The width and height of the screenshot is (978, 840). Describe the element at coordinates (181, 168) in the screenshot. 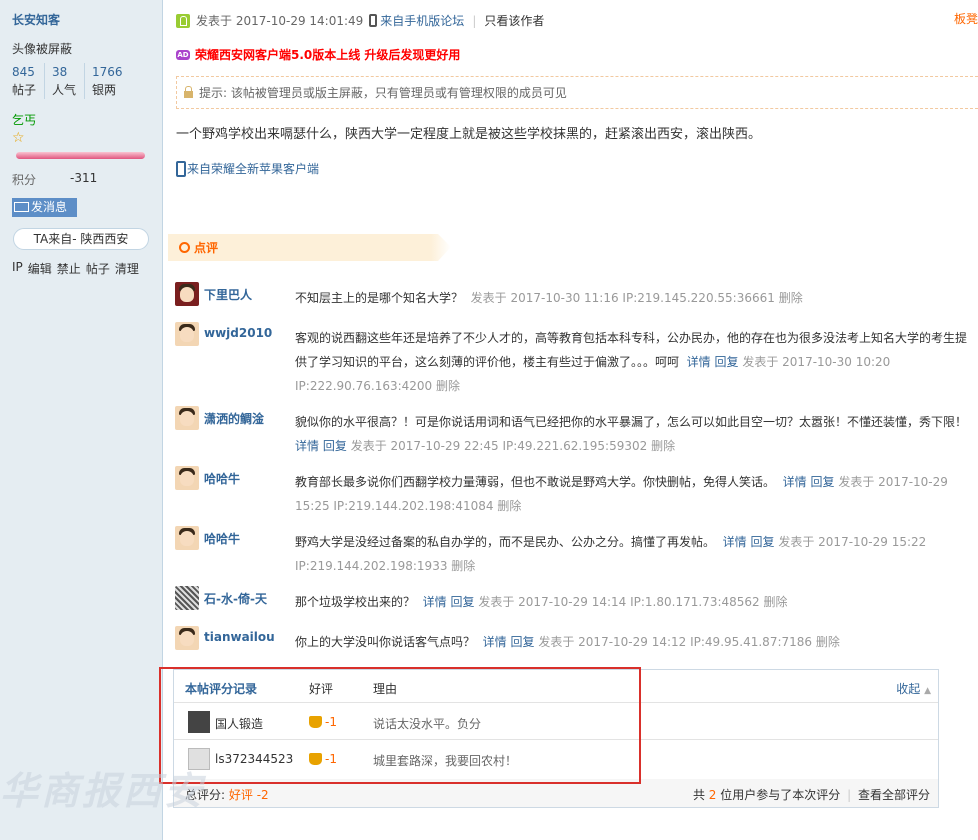

I see `mobile-icon` at that location.